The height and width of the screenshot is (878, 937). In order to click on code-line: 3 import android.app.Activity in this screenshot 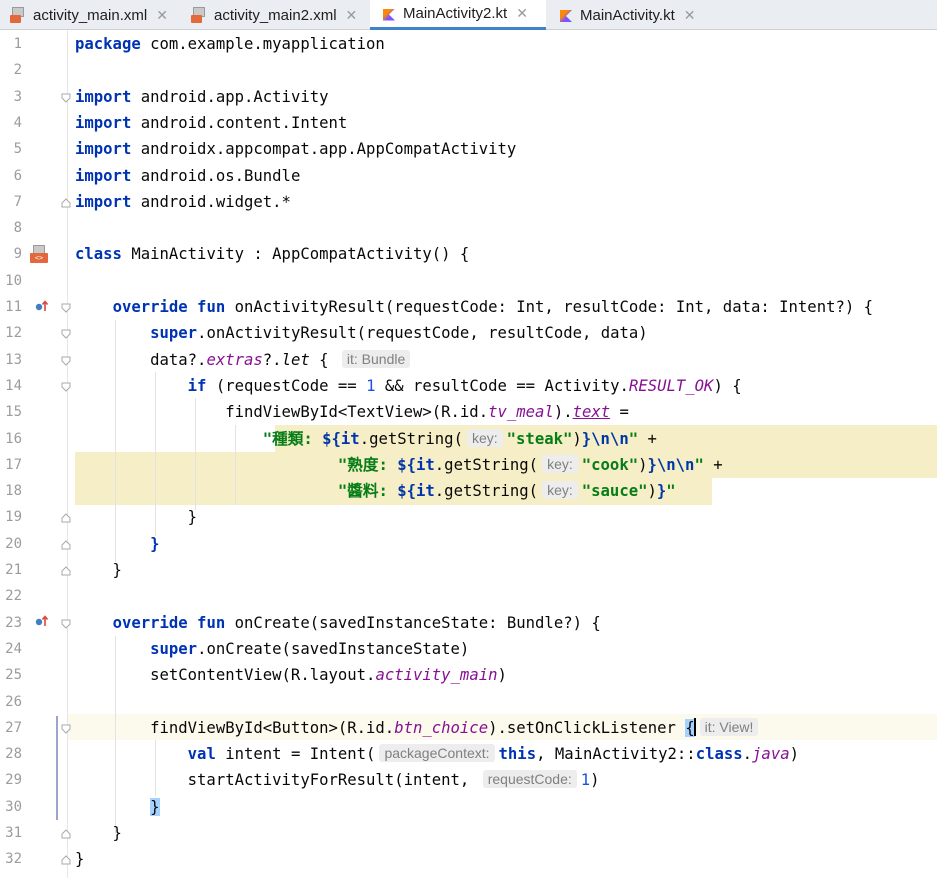, I will do `click(468, 97)`.